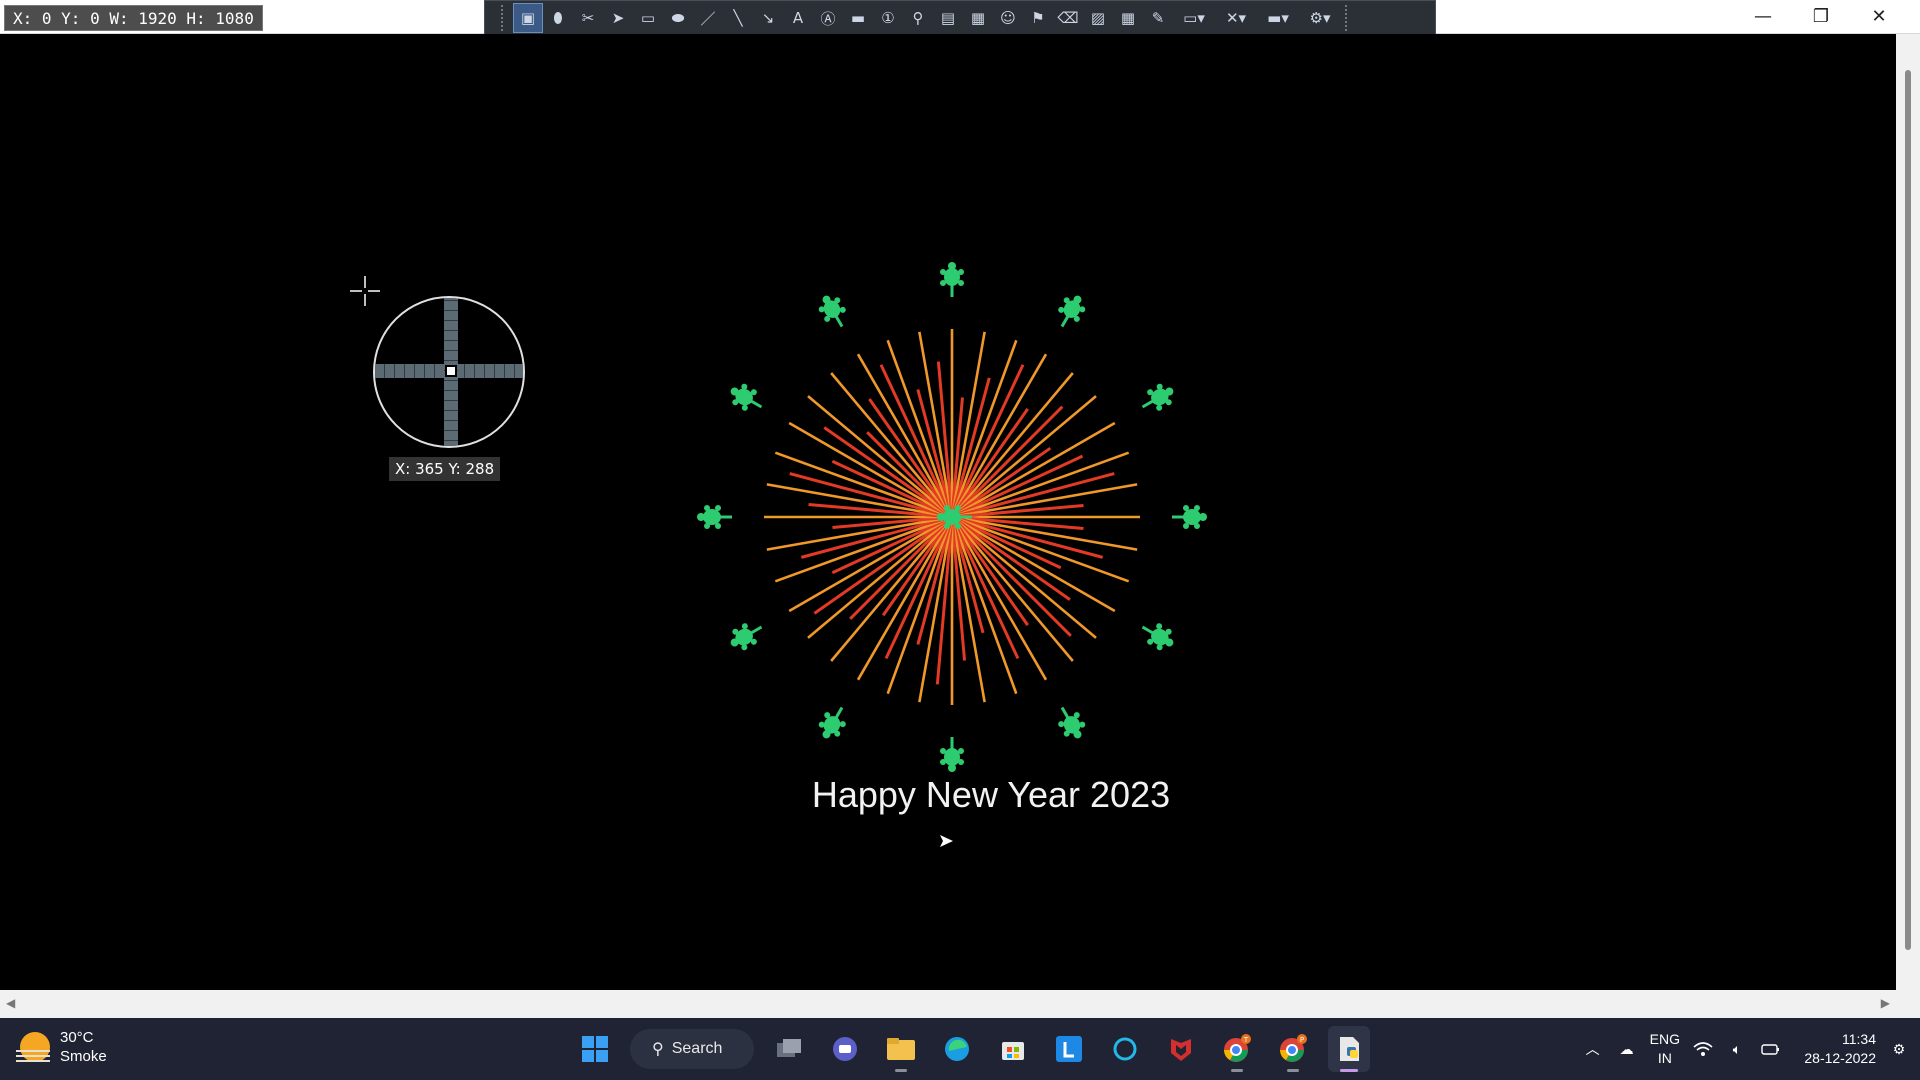 This screenshot has width=1920, height=1080. I want to click on greeting-text: Happy New Year 2023, so click(960, 795).